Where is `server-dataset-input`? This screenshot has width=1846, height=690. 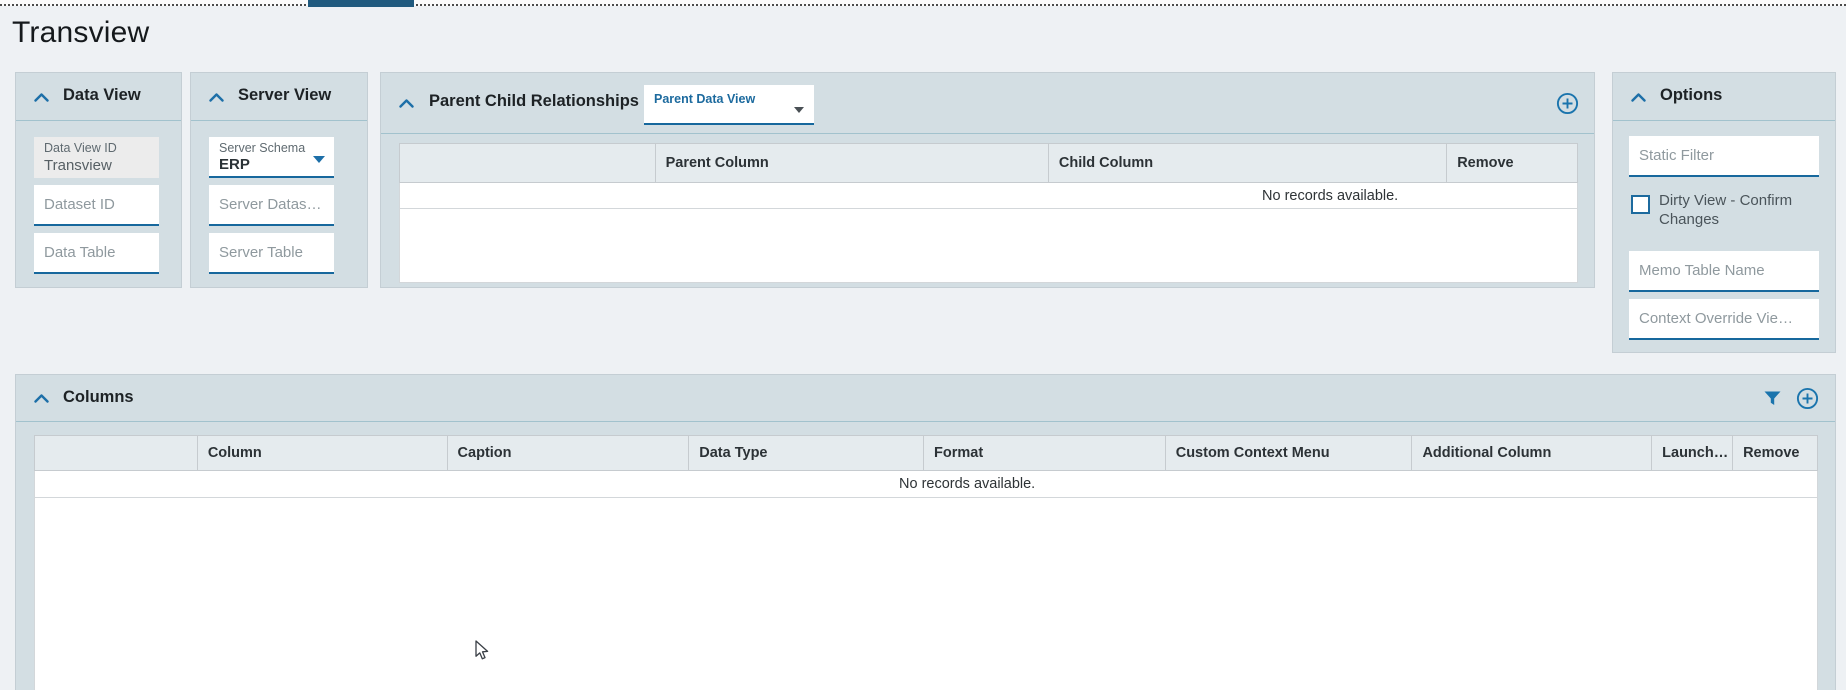
server-dataset-input is located at coordinates (271, 205).